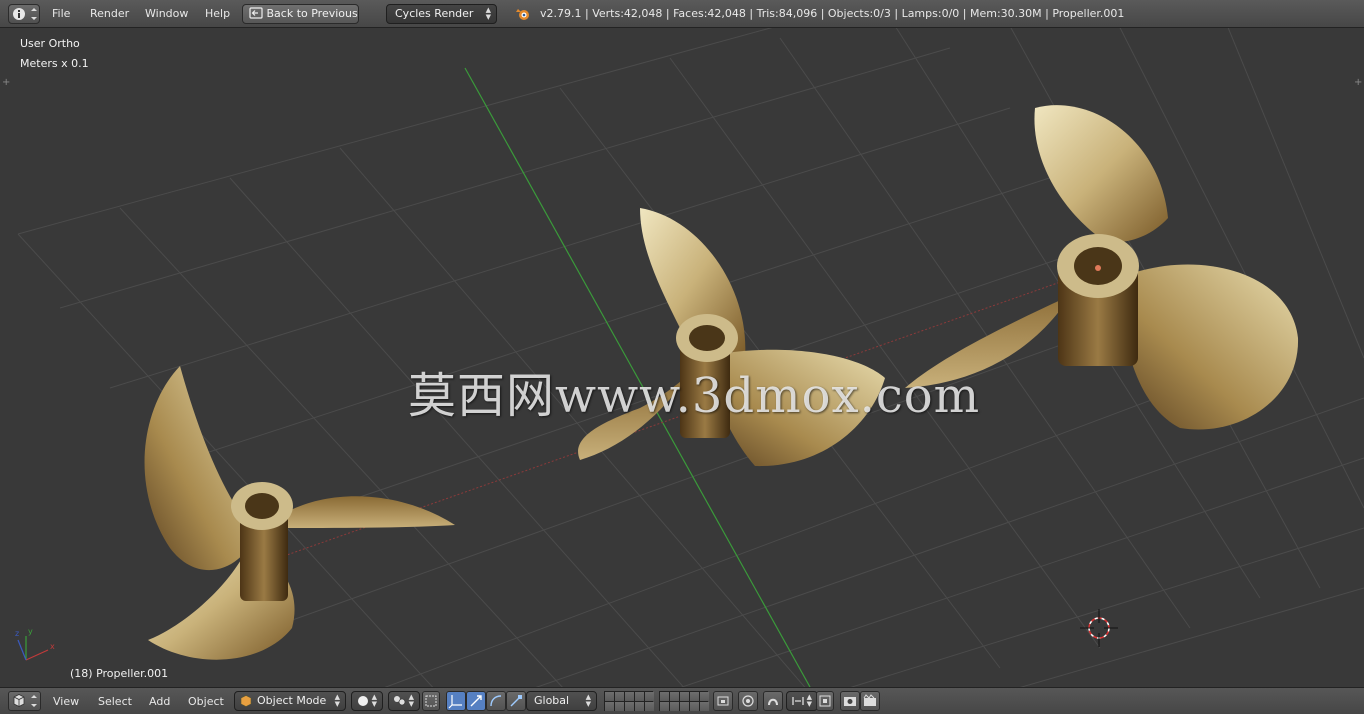 This screenshot has height=714, width=1364. I want to click on viewport-shading-dropdown: ▲ ▼, so click(367, 701).